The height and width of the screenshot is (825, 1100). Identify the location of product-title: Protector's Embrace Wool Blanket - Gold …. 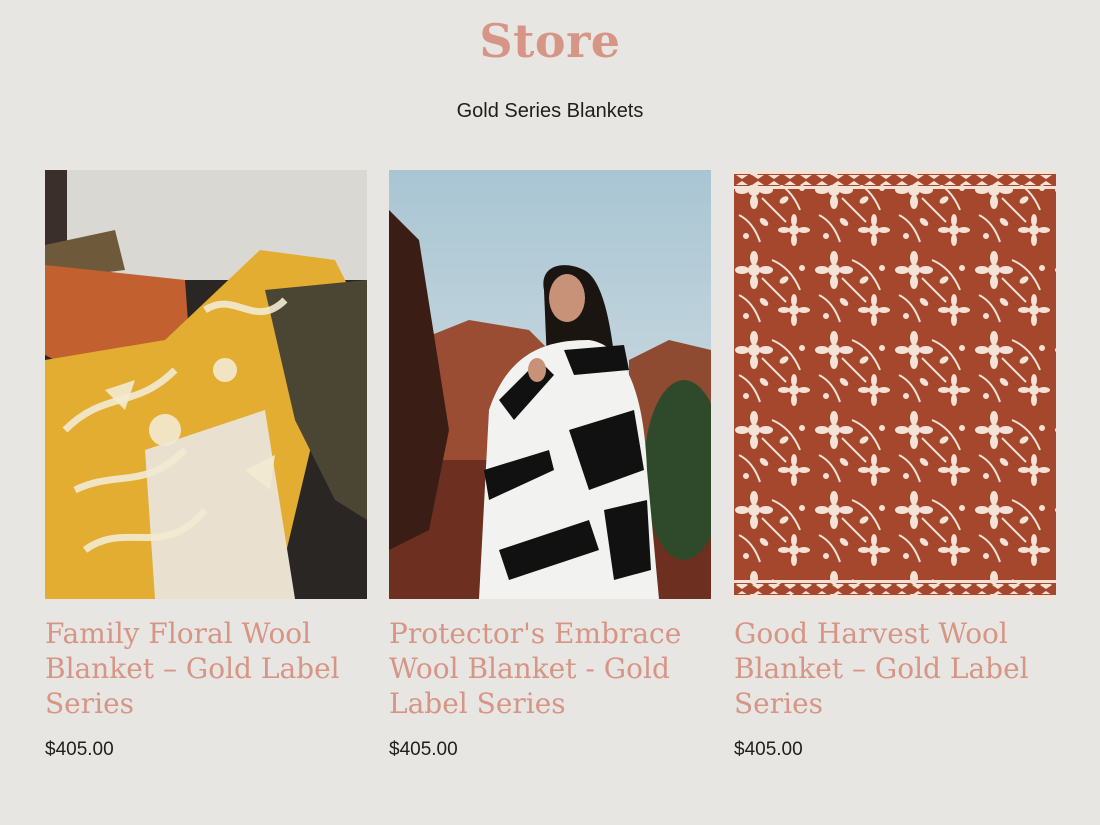
(550, 668).